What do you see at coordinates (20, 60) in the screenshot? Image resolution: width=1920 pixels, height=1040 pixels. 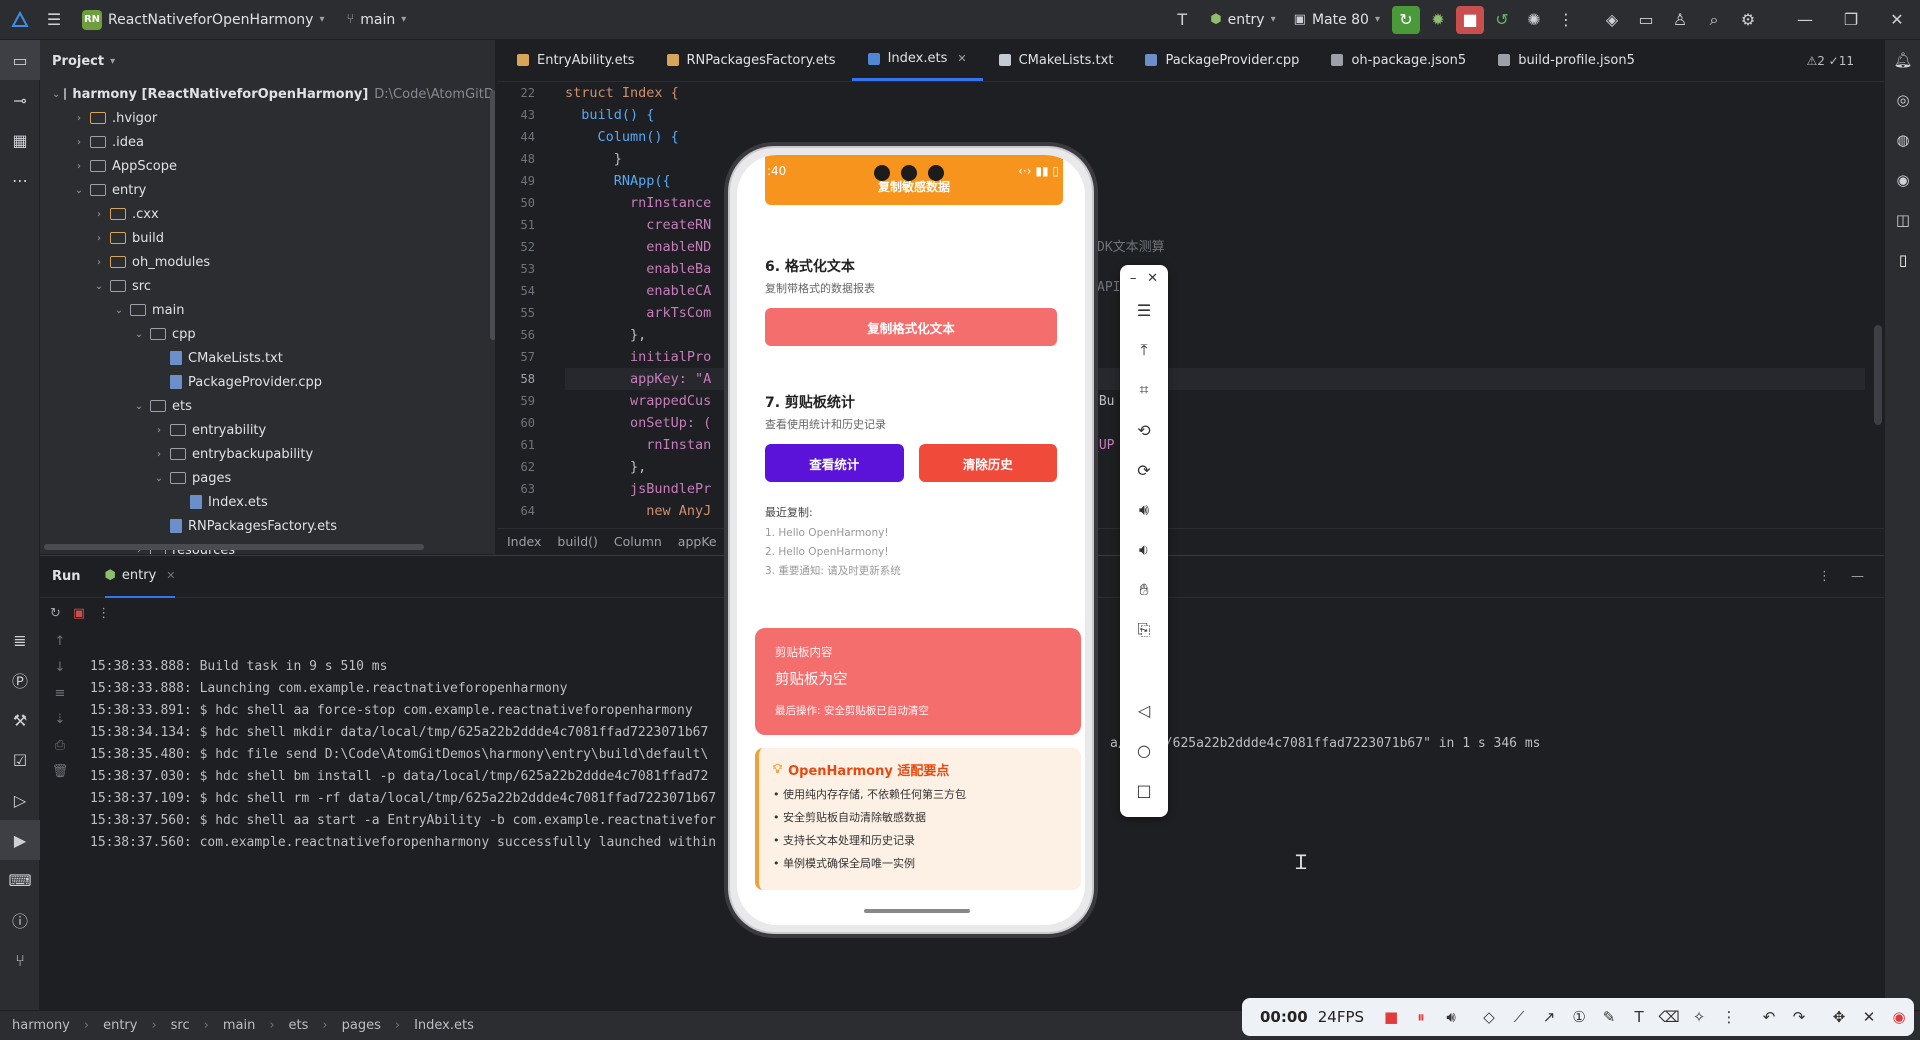 I see `project-view-icon: ▭` at bounding box center [20, 60].